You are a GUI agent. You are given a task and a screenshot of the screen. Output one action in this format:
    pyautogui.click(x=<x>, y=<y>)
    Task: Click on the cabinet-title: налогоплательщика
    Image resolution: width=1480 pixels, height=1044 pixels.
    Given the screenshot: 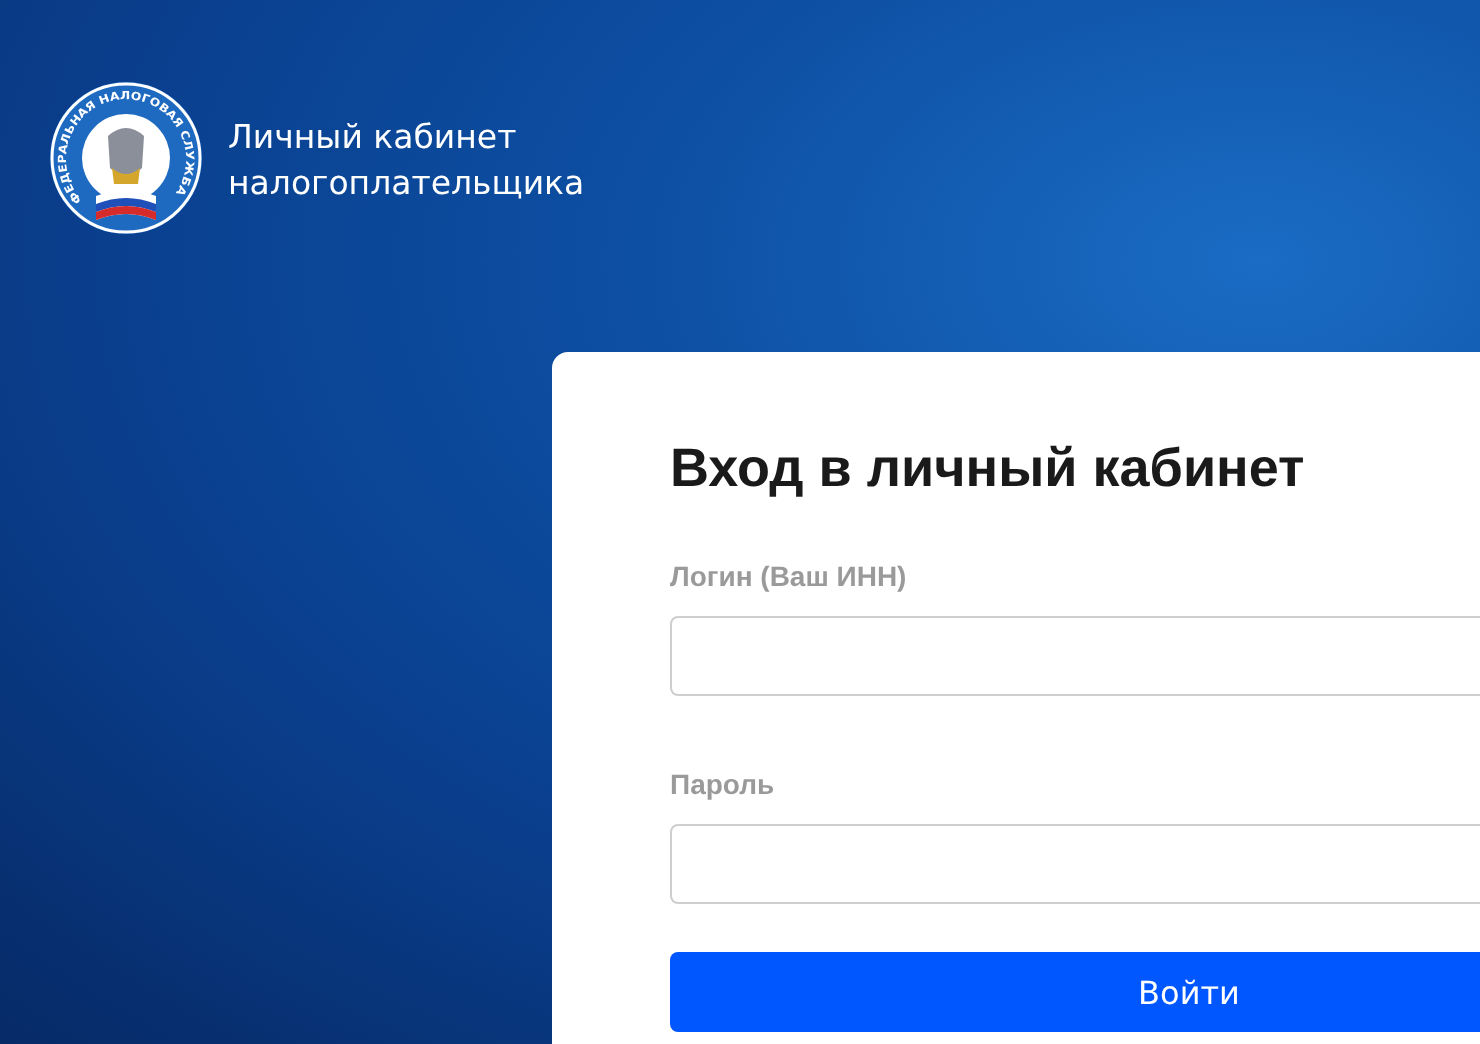 What is the action you would take?
    pyautogui.click(x=406, y=184)
    